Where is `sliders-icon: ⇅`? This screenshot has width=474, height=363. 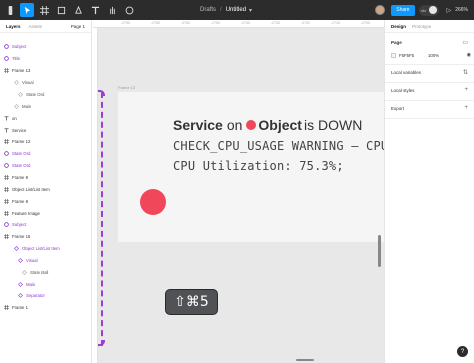
sliders-icon: ⇅ is located at coordinates (465, 72).